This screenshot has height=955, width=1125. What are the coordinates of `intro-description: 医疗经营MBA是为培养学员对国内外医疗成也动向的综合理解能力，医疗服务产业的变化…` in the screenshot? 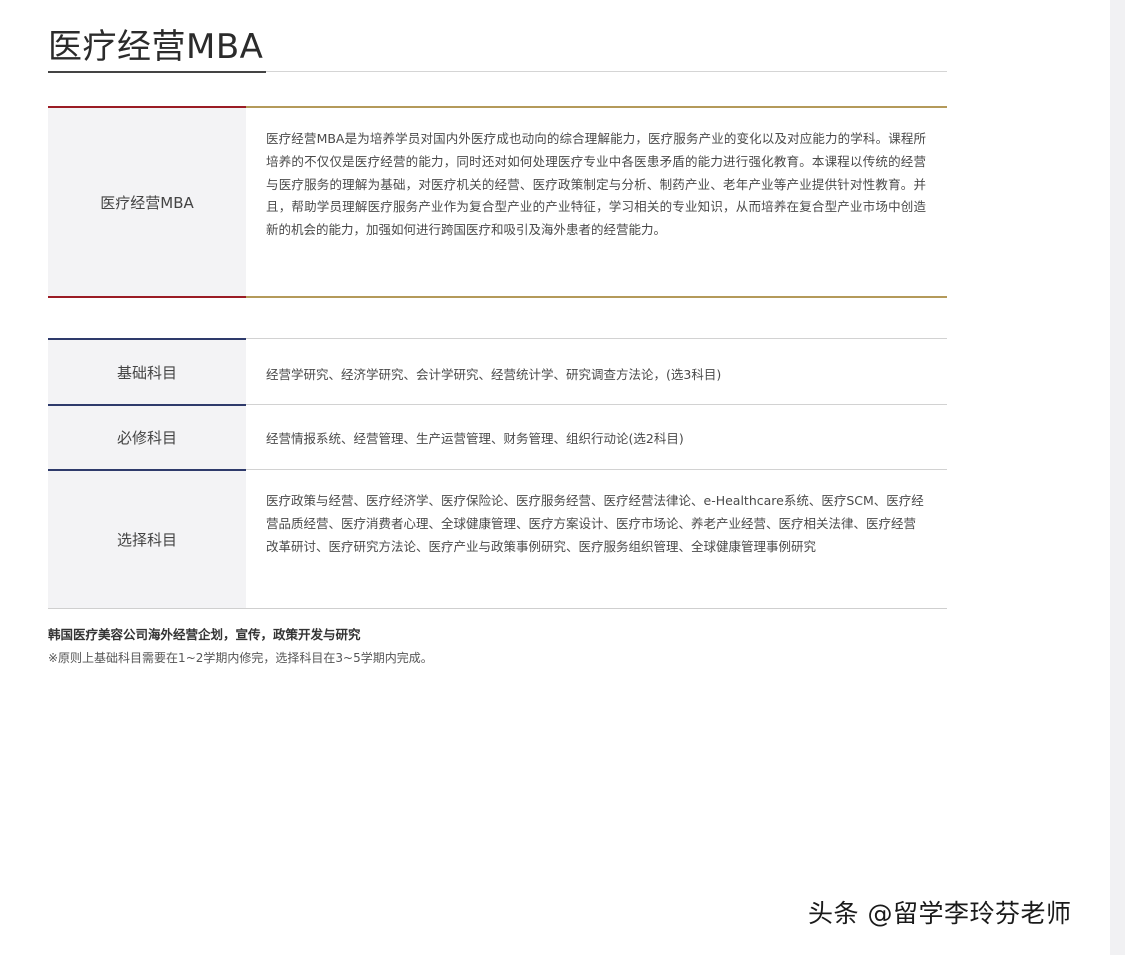 It's located at (596, 184).